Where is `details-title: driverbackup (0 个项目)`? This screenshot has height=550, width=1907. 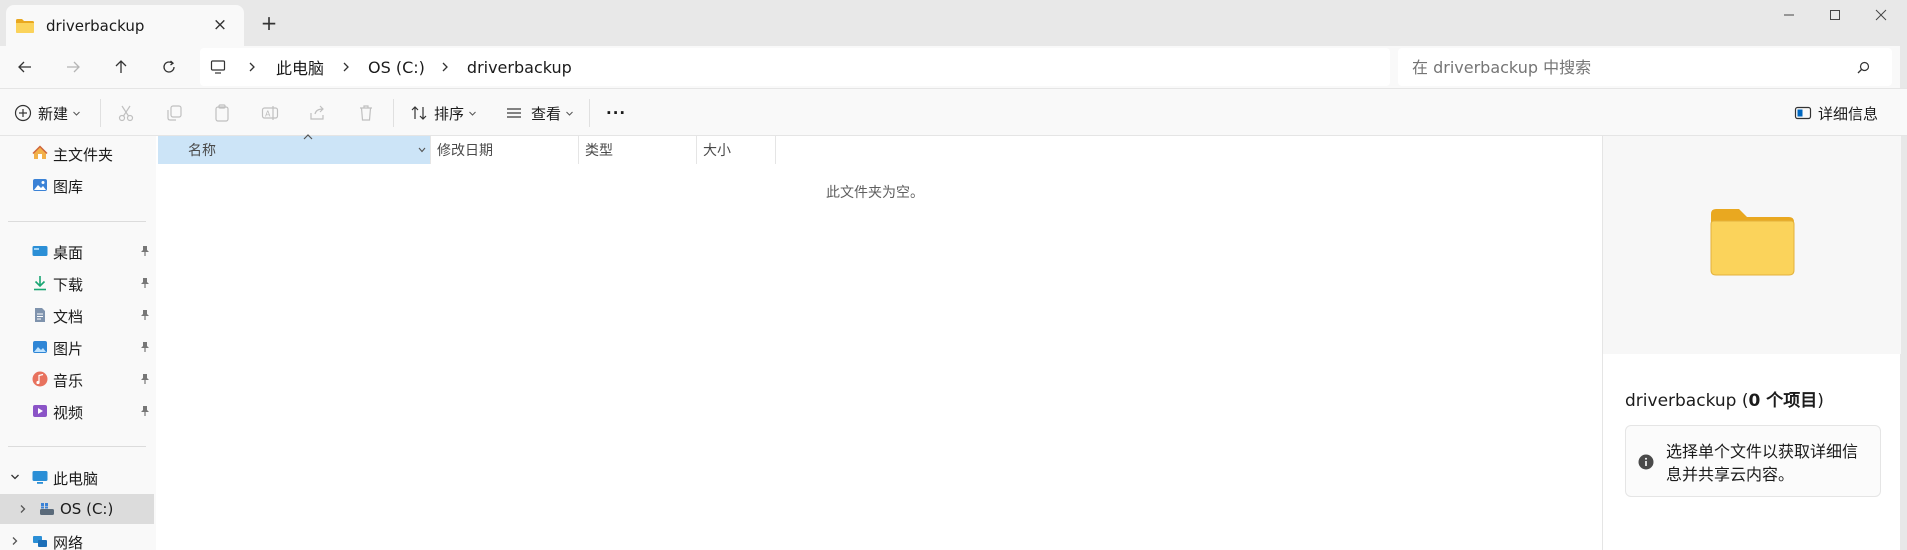 details-title: driverbackup (0 个项目) is located at coordinates (1724, 398).